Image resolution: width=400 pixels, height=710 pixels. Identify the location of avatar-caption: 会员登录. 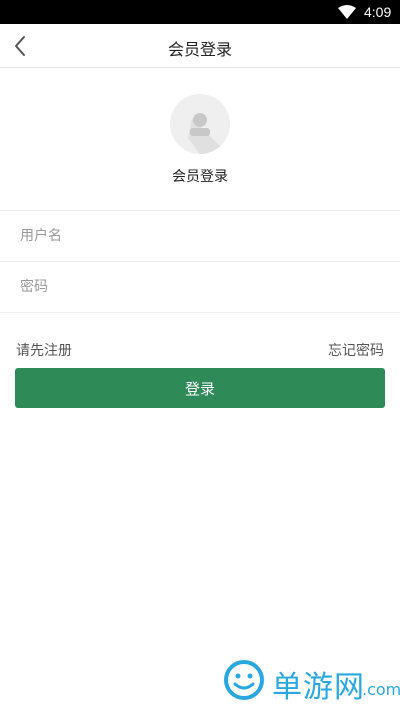
(200, 177).